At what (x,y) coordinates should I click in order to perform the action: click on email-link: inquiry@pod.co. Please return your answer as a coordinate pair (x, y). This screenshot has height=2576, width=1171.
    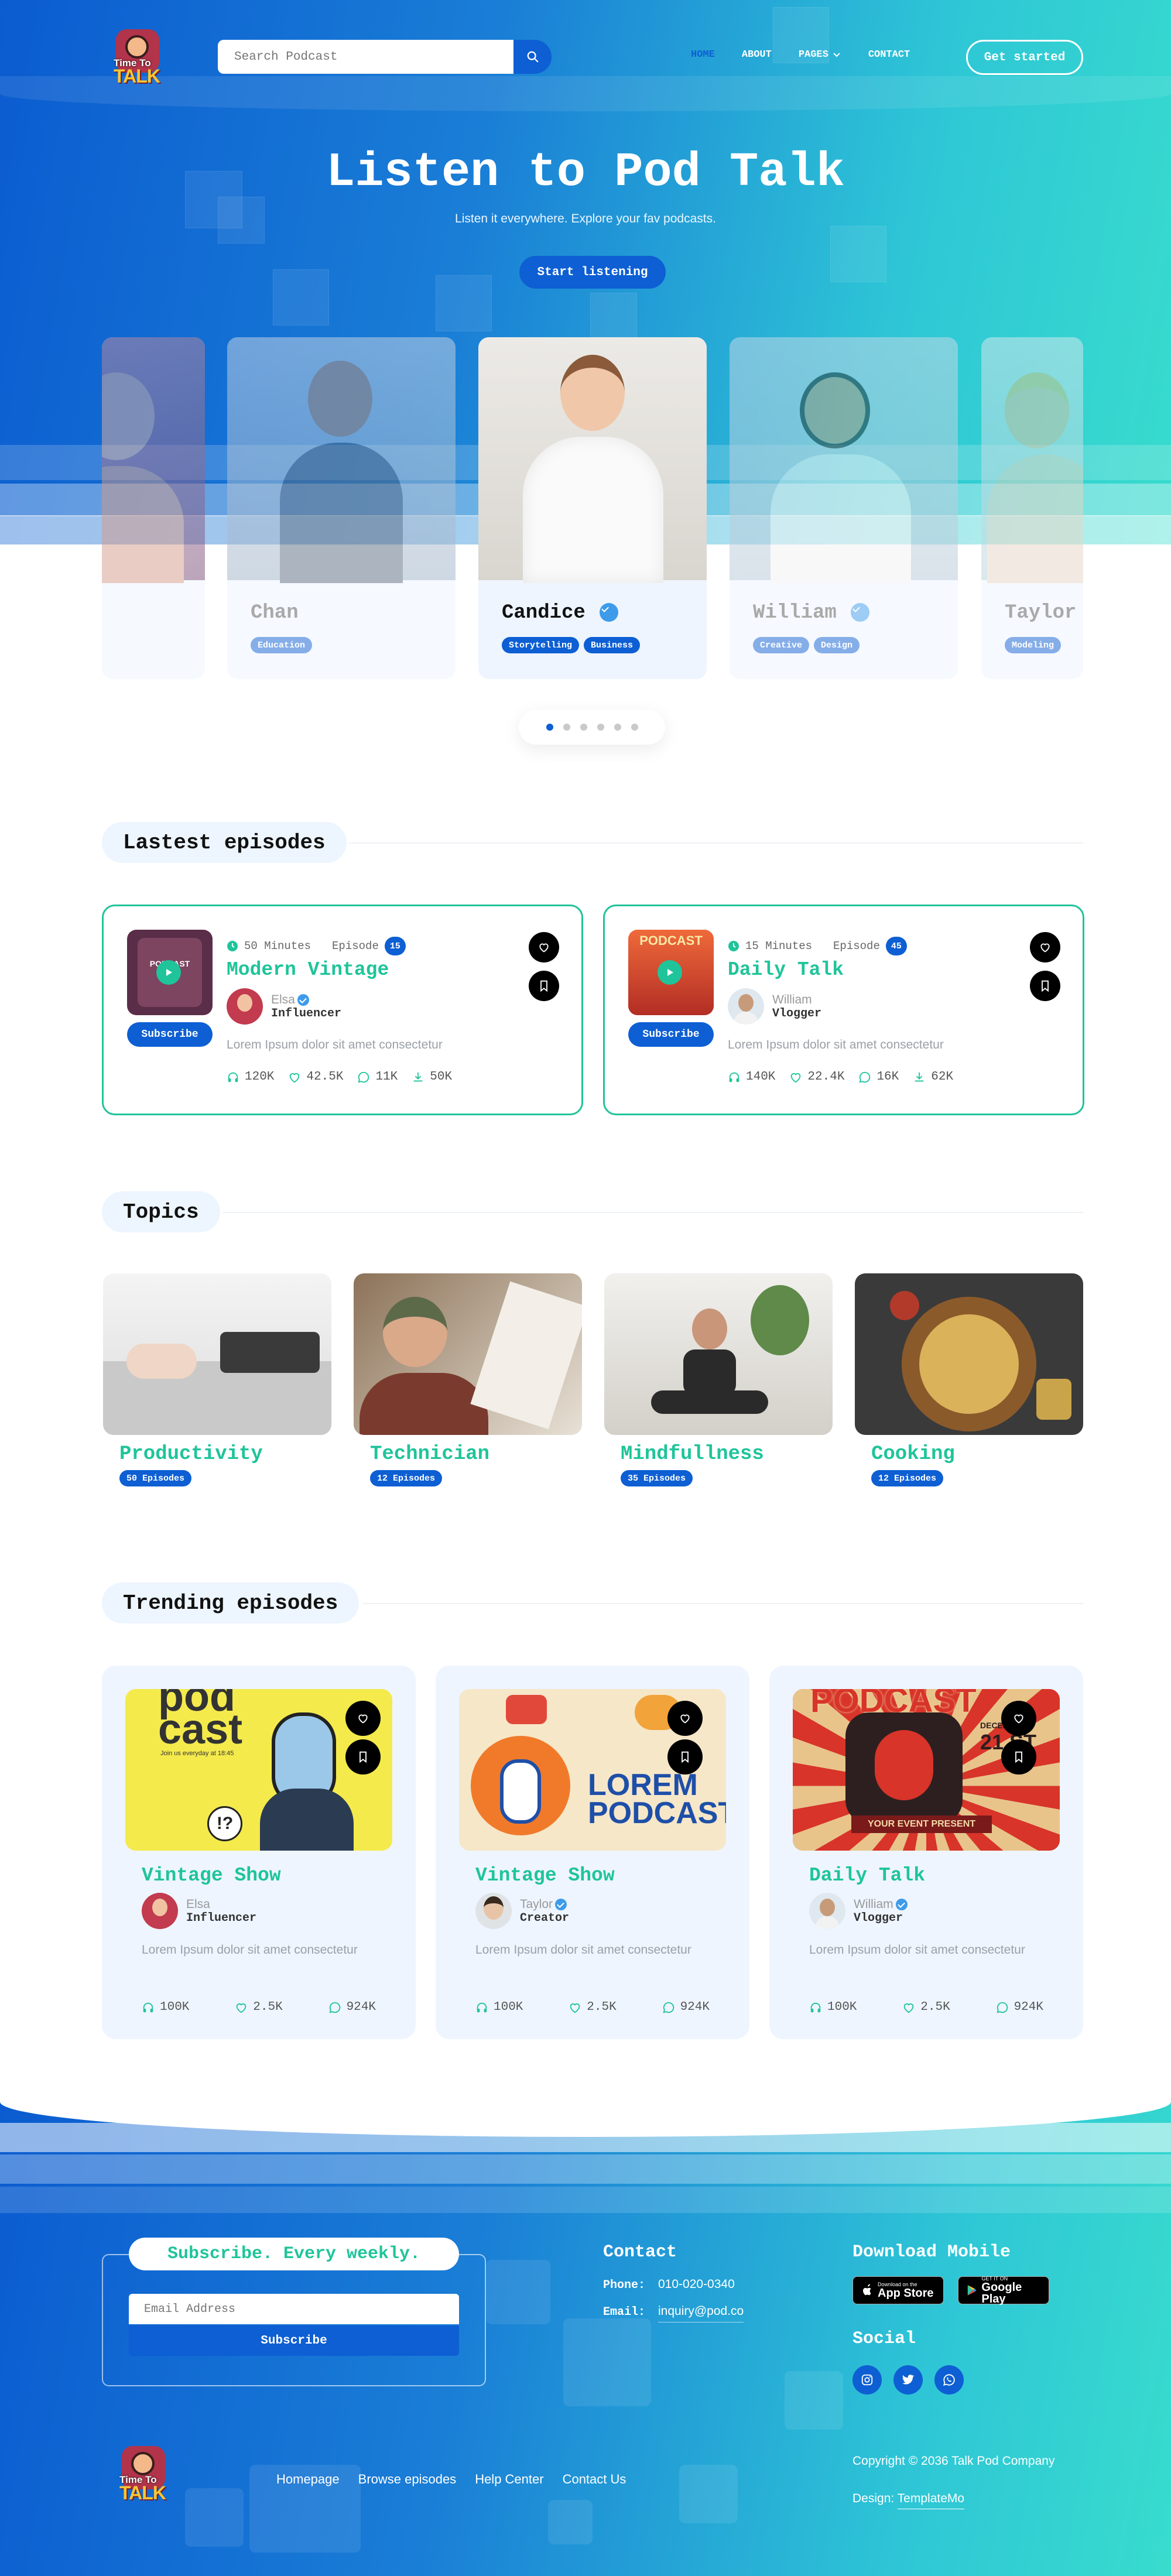
    Looking at the image, I should click on (701, 2313).